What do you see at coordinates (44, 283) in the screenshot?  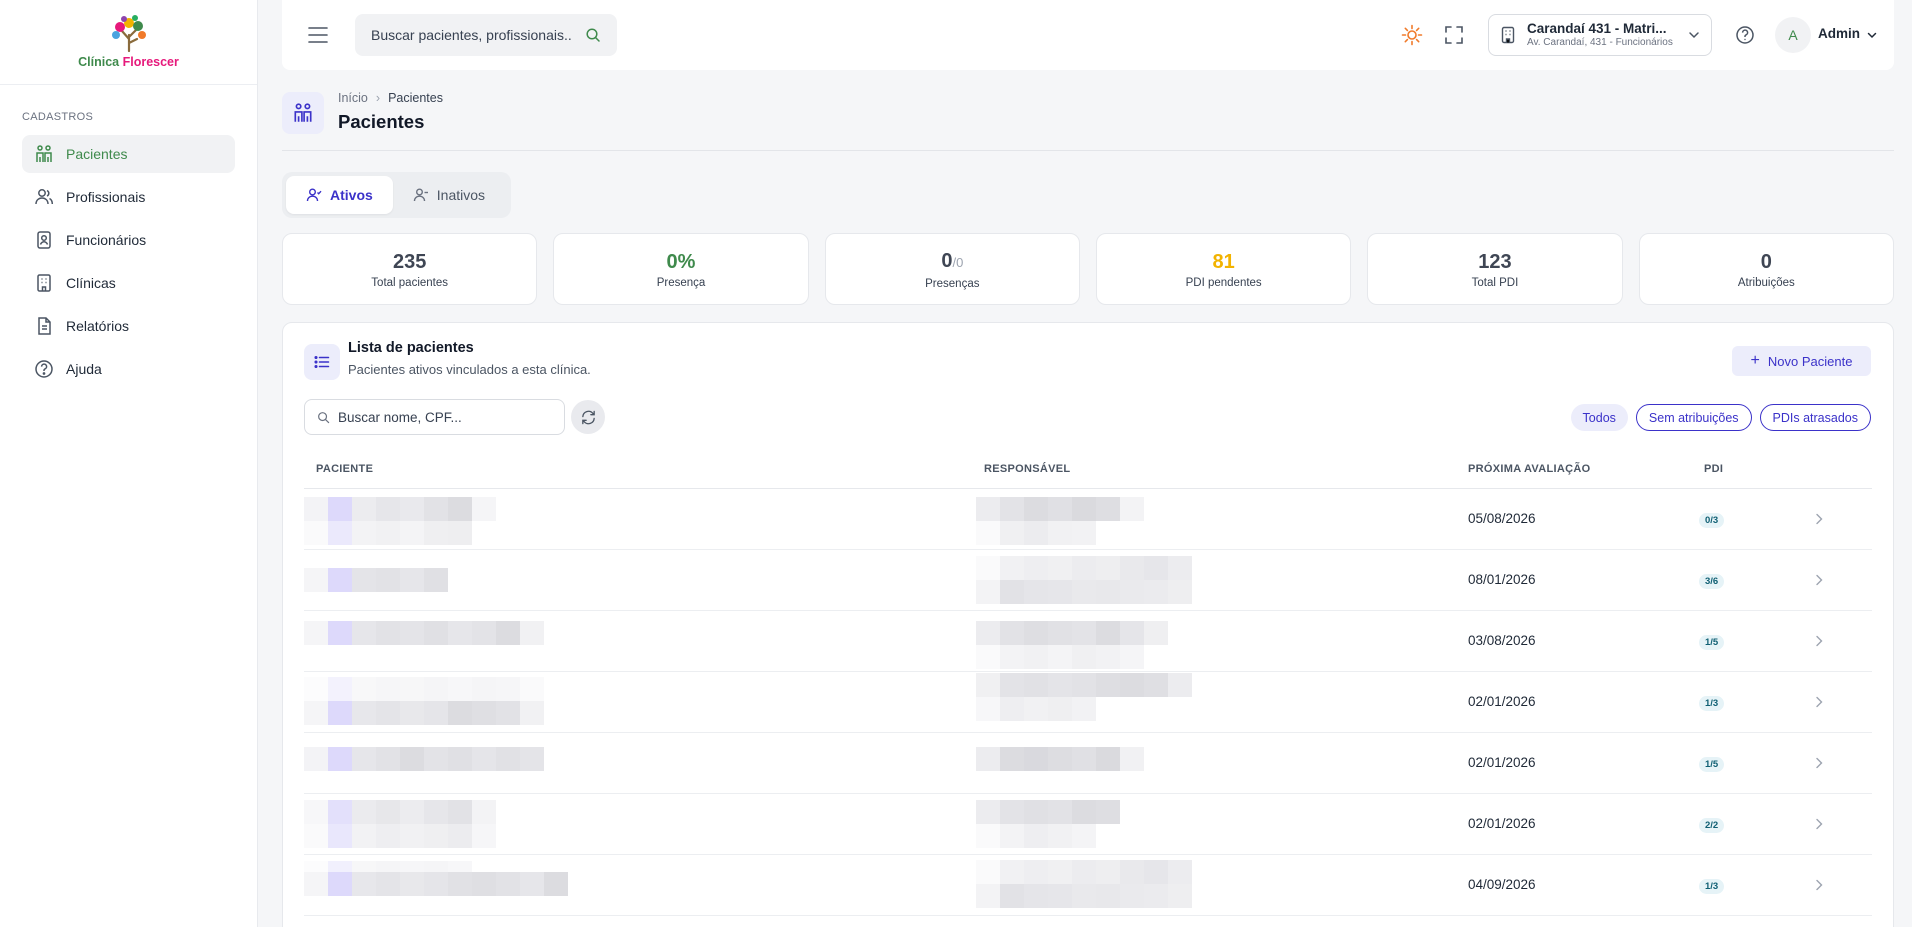 I see `building-icon` at bounding box center [44, 283].